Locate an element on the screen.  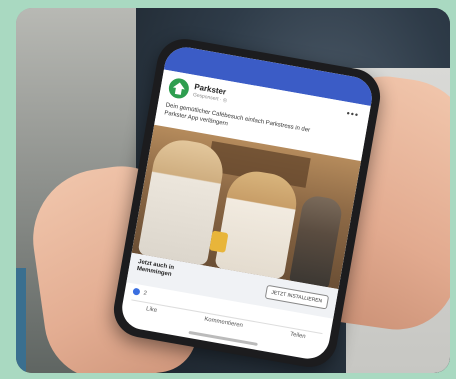
woman-right is located at coordinates (257, 223).